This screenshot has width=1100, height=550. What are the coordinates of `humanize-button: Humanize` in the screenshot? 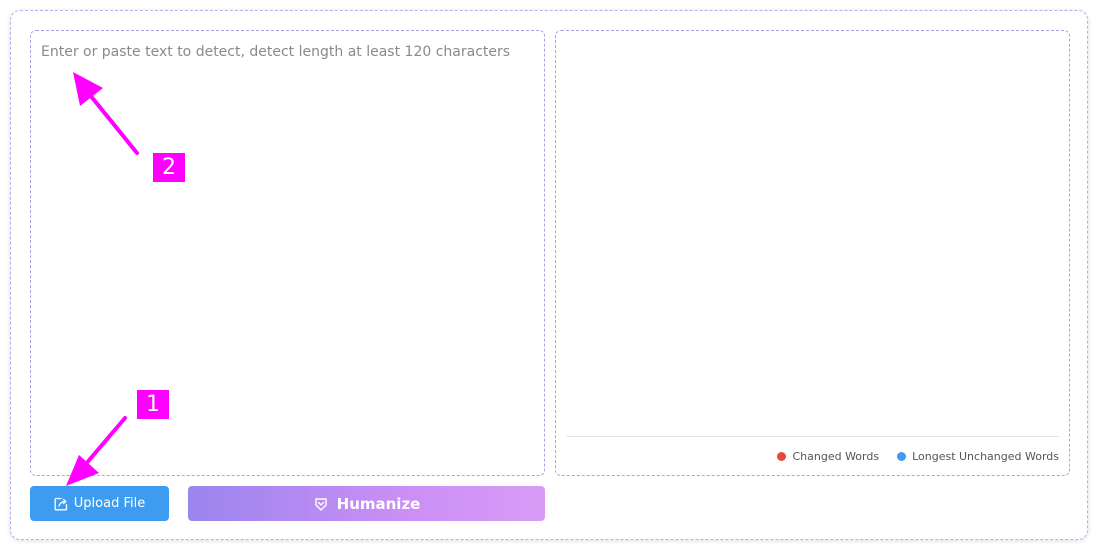 It's located at (366, 503).